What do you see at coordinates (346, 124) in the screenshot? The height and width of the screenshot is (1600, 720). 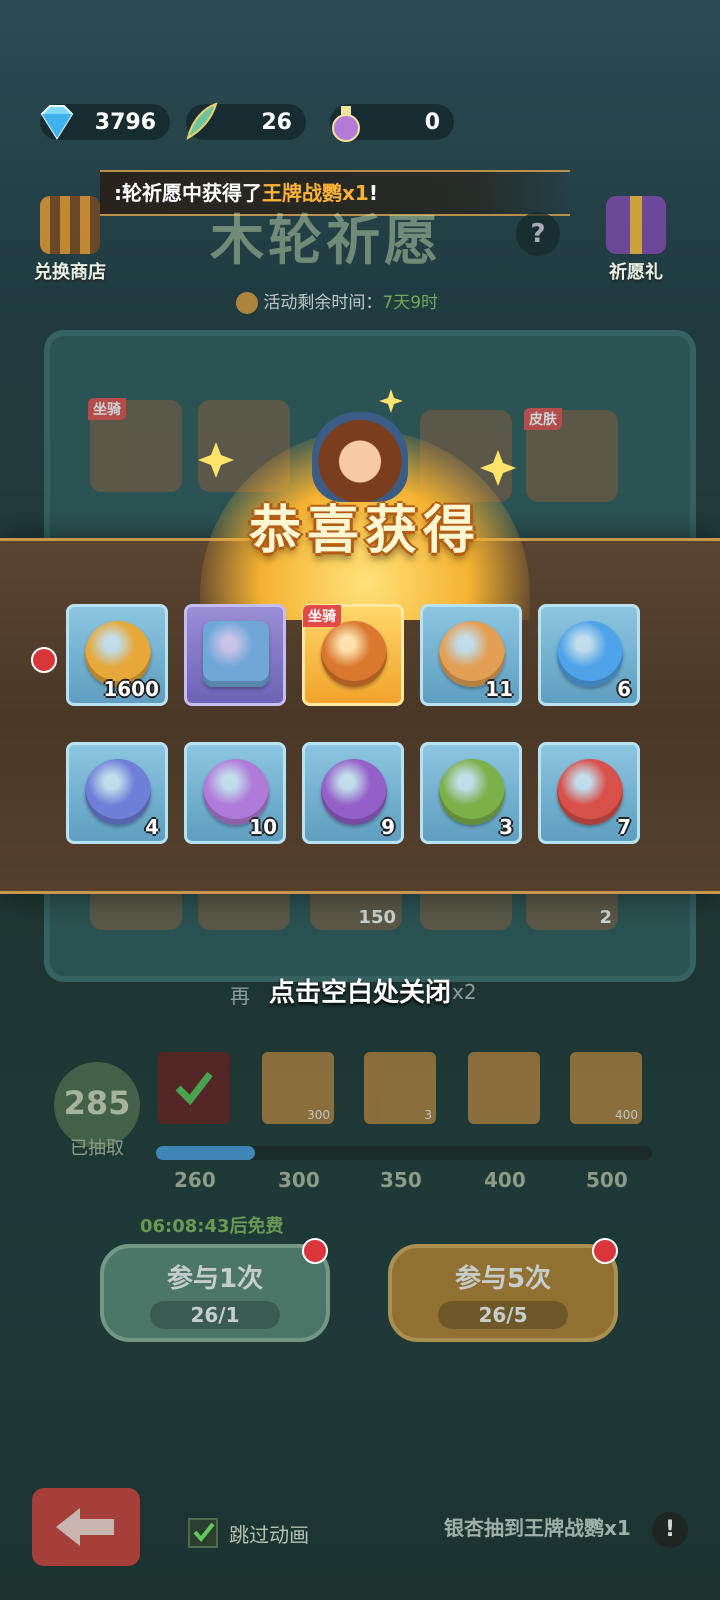 I see `potion-icon` at bounding box center [346, 124].